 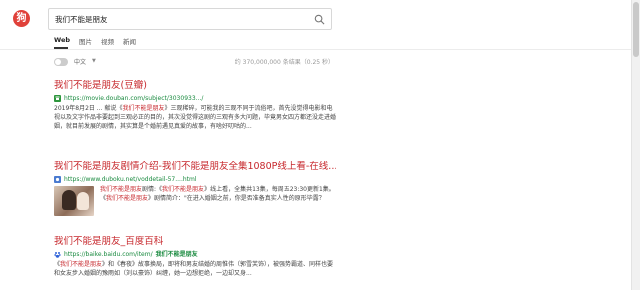 What do you see at coordinates (236, 198) in the screenshot?
I see `snippet-text: 》剧情简介："在进入婚姻之前，你是否准备真实人性的原形毕露？` at bounding box center [236, 198].